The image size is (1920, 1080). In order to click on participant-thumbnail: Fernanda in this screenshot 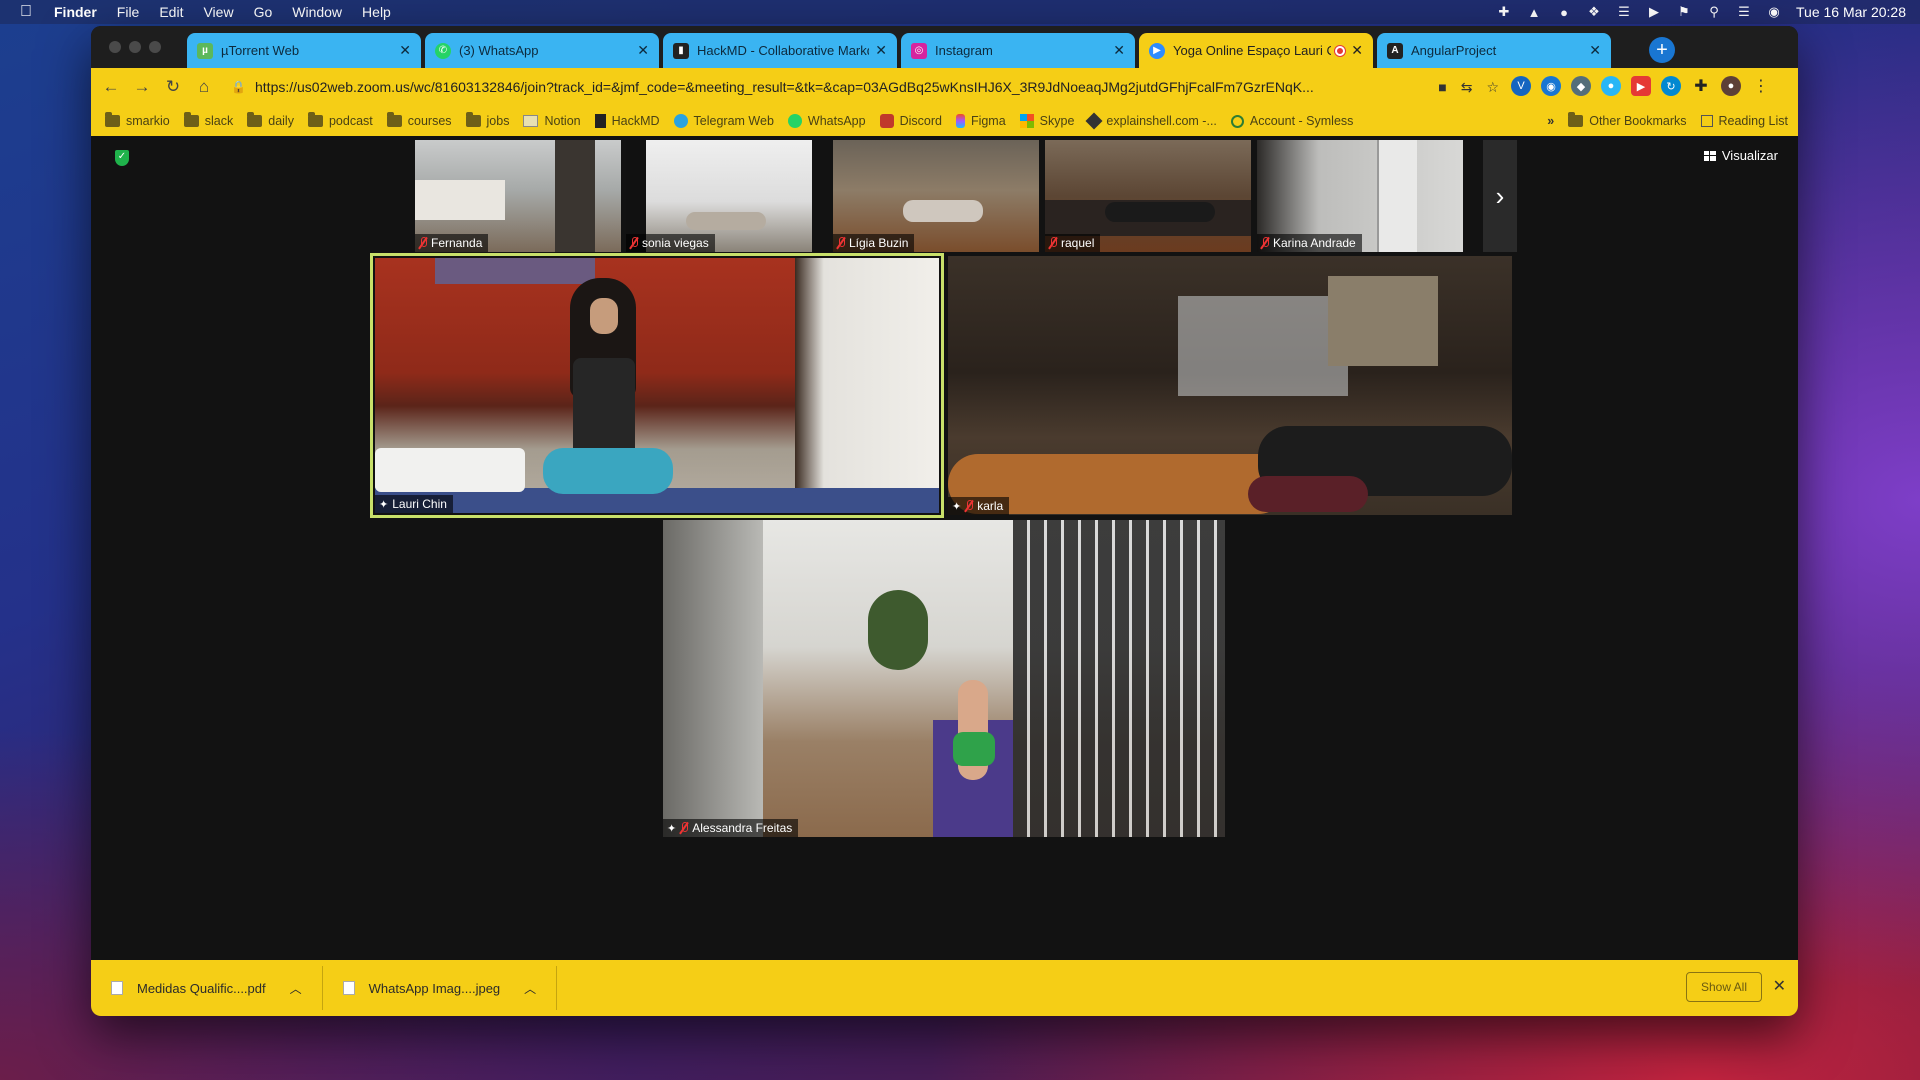, I will do `click(518, 196)`.